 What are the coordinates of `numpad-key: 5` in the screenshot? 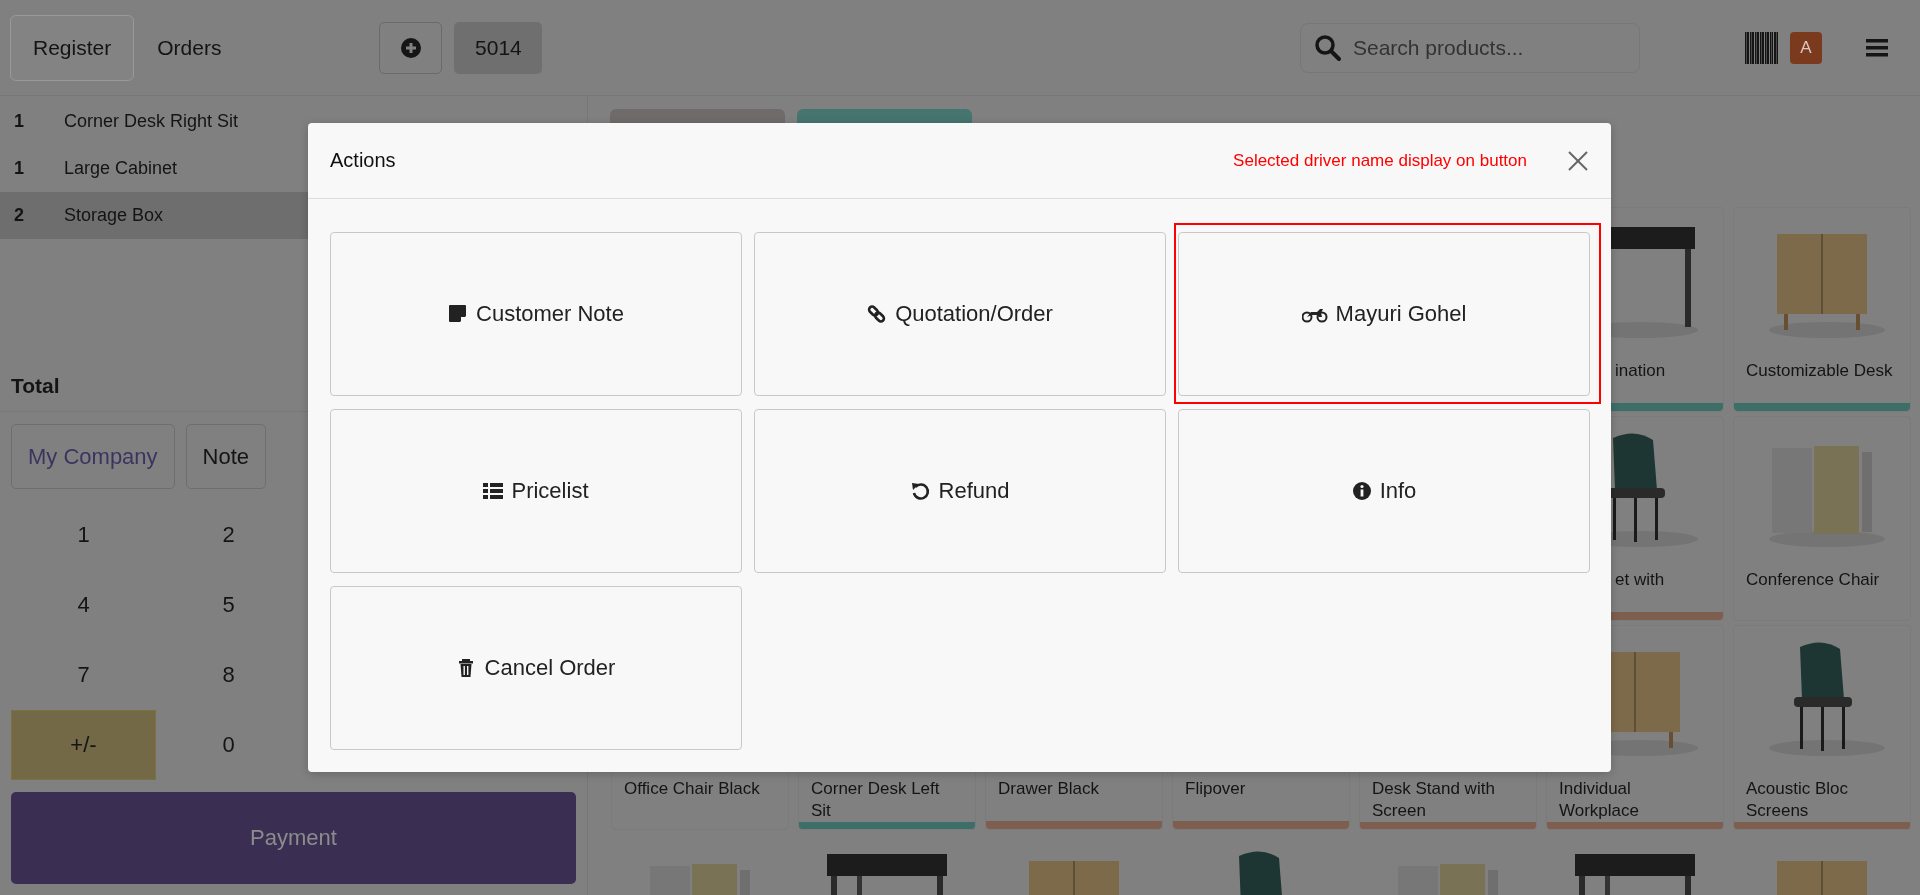 It's located at (228, 605).